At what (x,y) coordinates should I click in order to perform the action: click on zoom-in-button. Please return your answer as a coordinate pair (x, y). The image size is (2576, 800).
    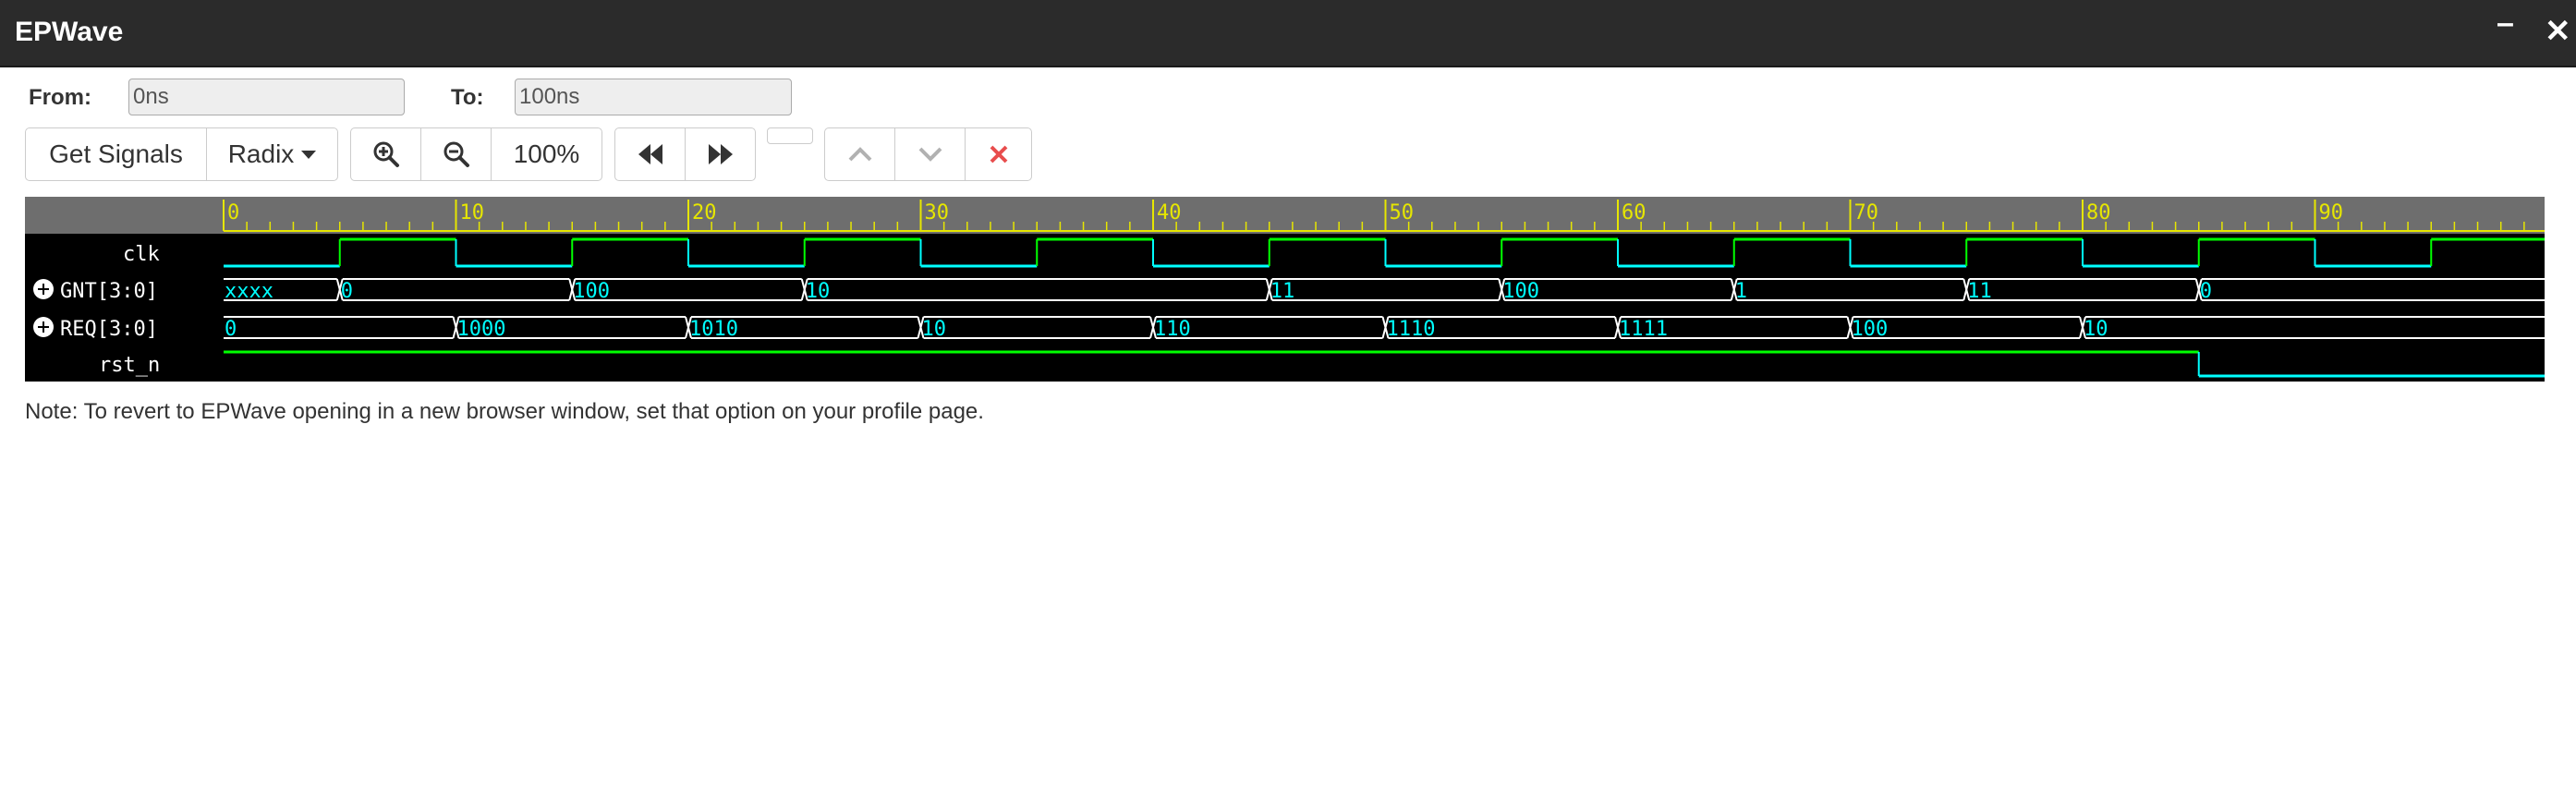
    Looking at the image, I should click on (385, 154).